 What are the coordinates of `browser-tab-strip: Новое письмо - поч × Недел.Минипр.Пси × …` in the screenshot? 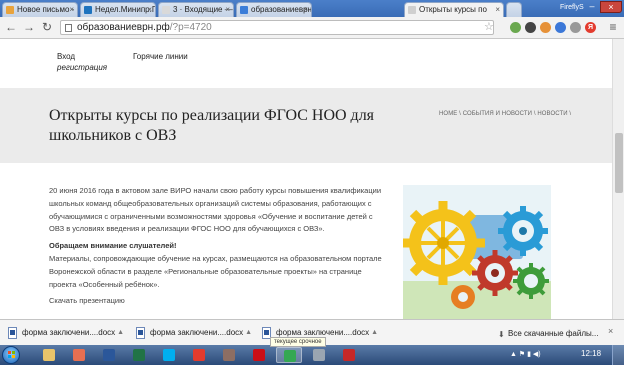 It's located at (312, 8).